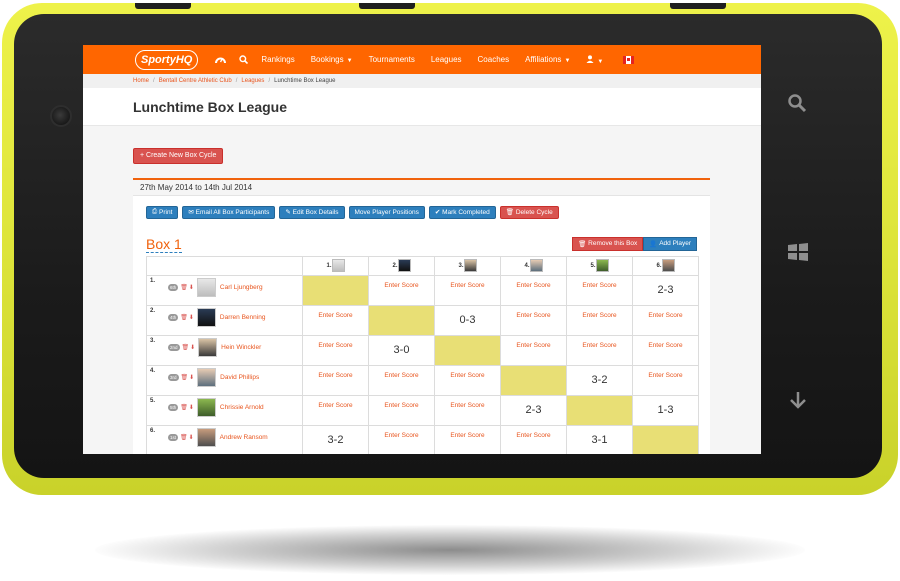 The image size is (900, 581). Describe the element at coordinates (243, 317) in the screenshot. I see `player-name-link: Darren Benning` at that location.